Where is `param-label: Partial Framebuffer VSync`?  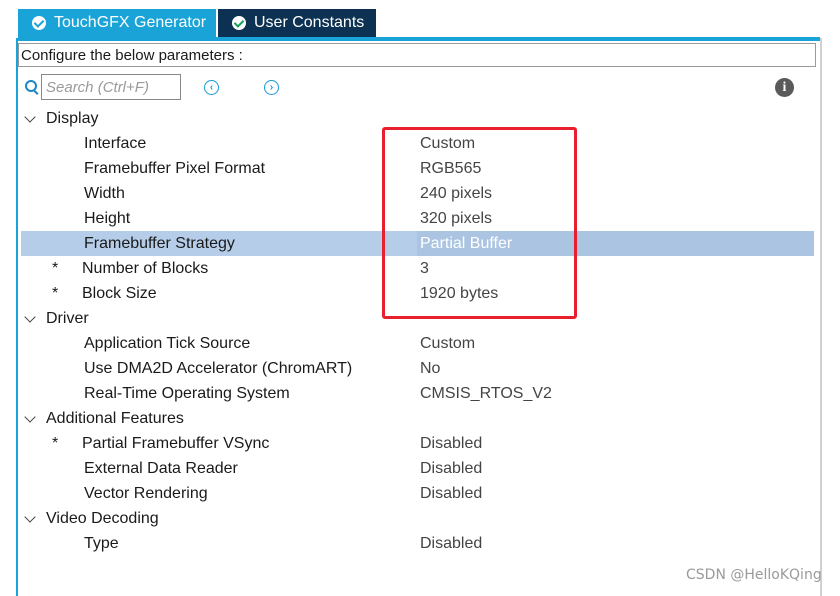
param-label: Partial Framebuffer VSync is located at coordinates (176, 443).